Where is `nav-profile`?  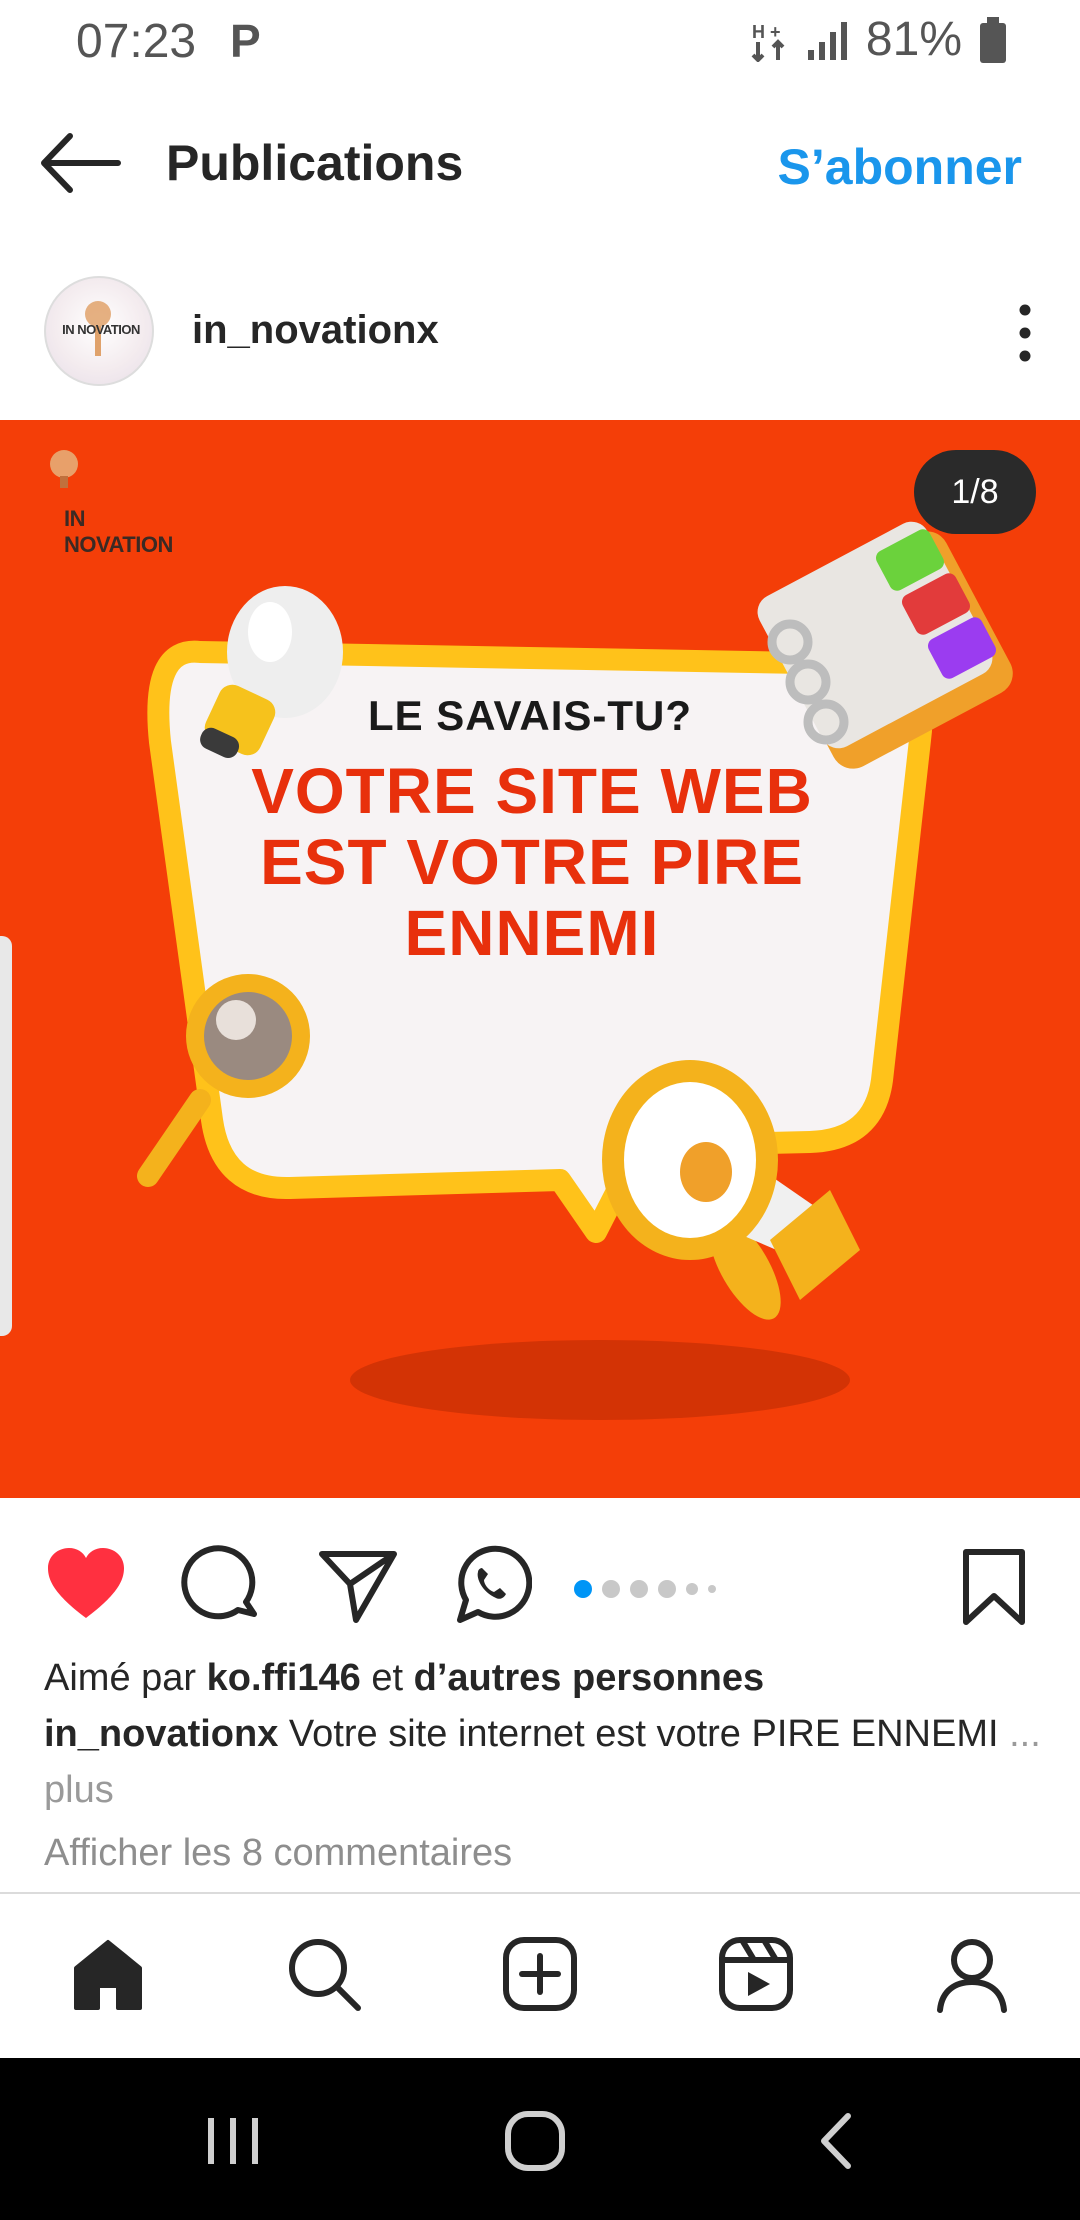 nav-profile is located at coordinates (972, 1974).